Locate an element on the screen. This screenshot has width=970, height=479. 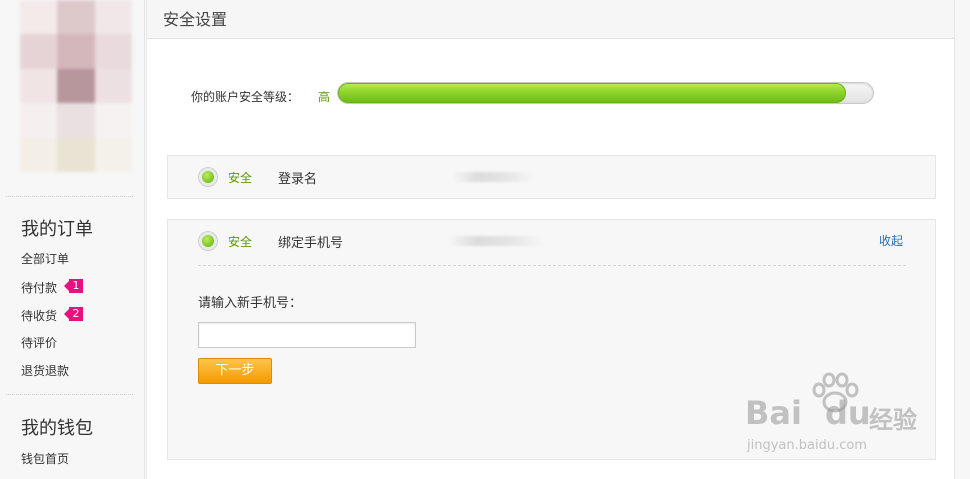
security-level-value: 高 is located at coordinates (324, 97).